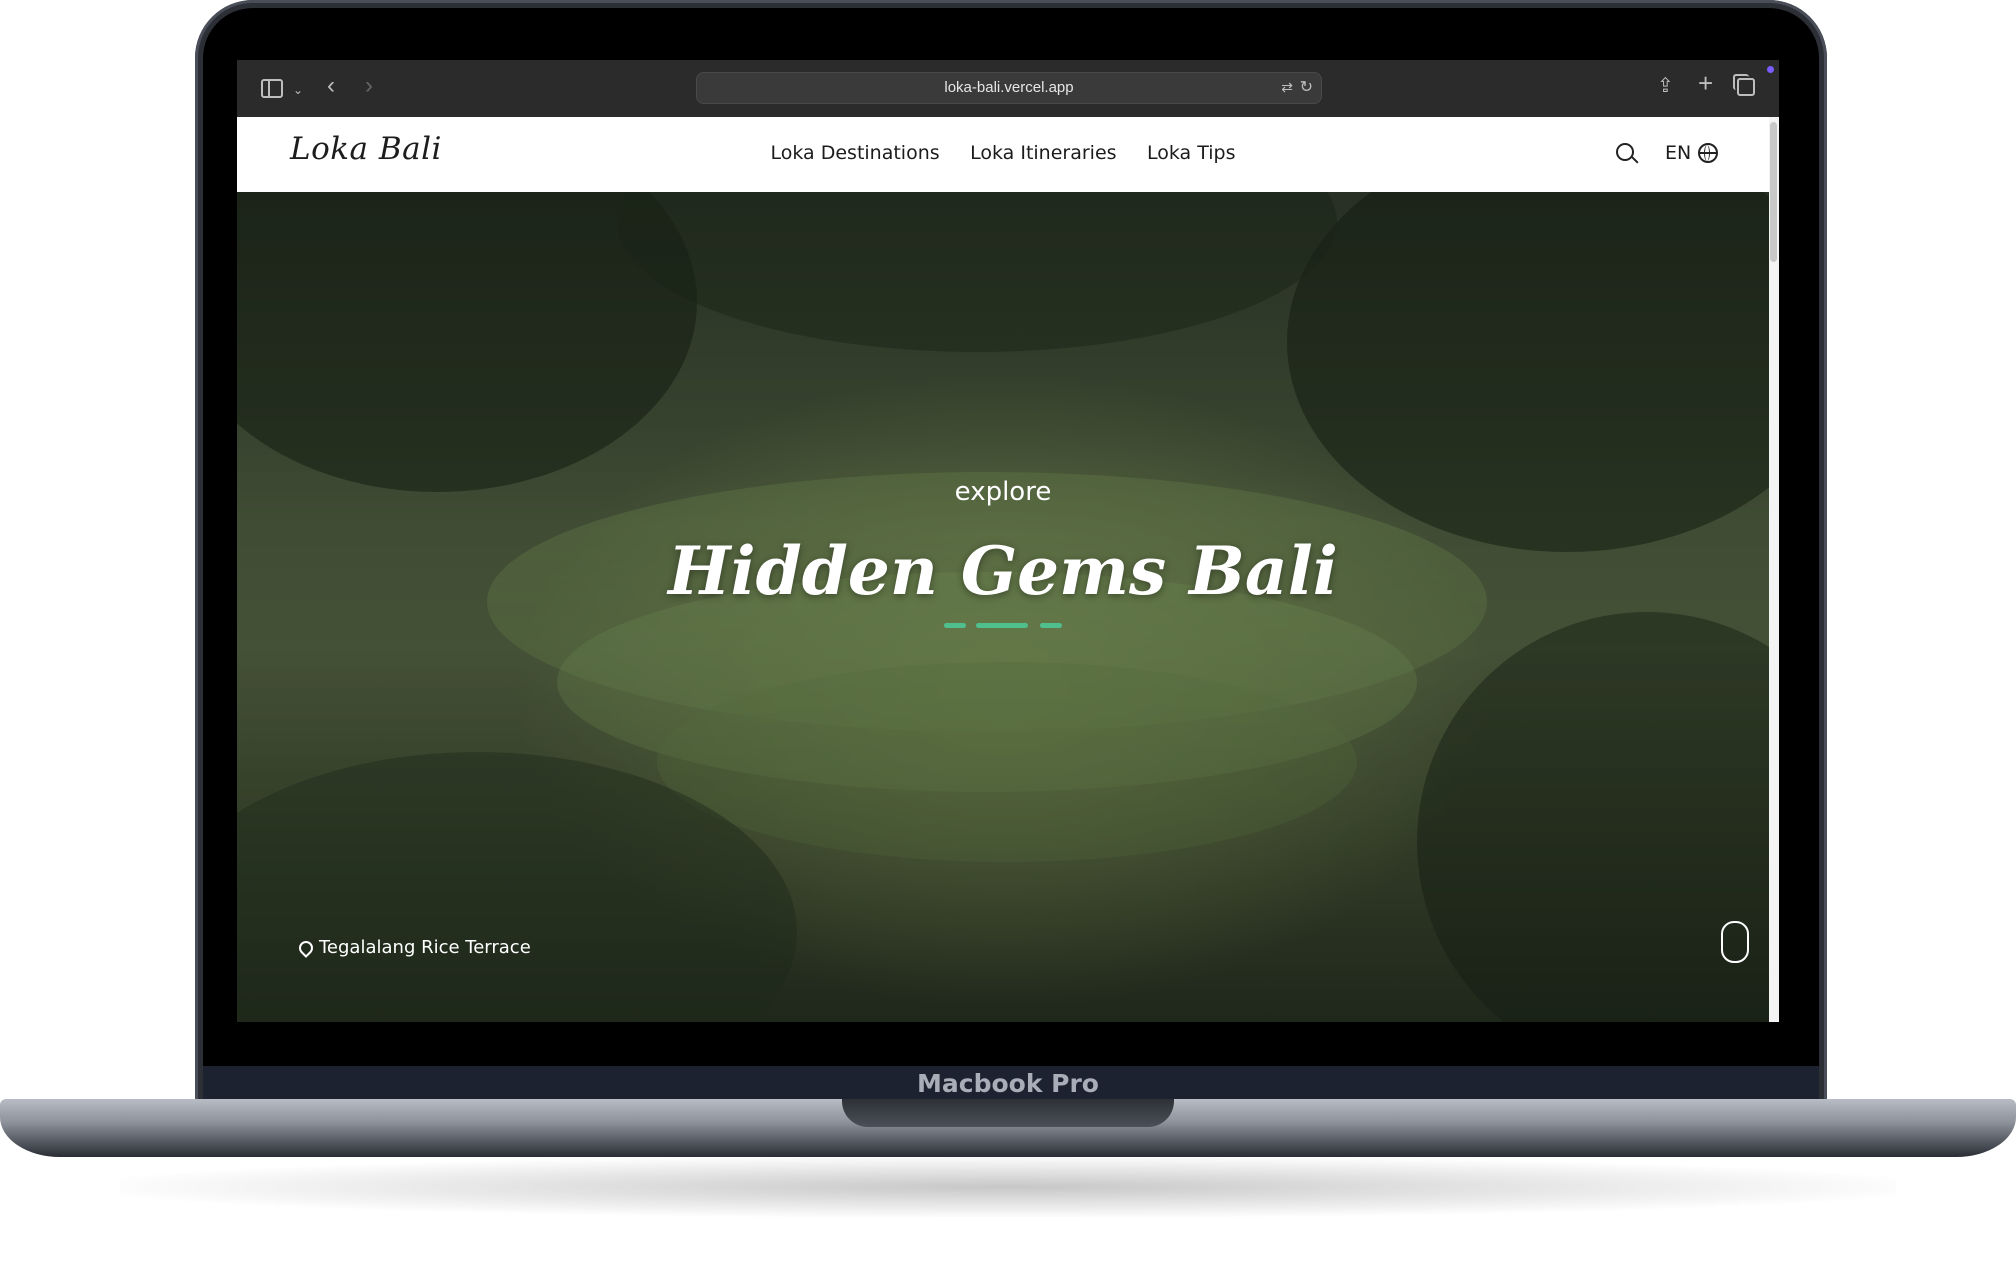 Image resolution: width=2016 pixels, height=1270 pixels. What do you see at coordinates (1705, 83) in the screenshot?
I see `new-tab-icon: +` at bounding box center [1705, 83].